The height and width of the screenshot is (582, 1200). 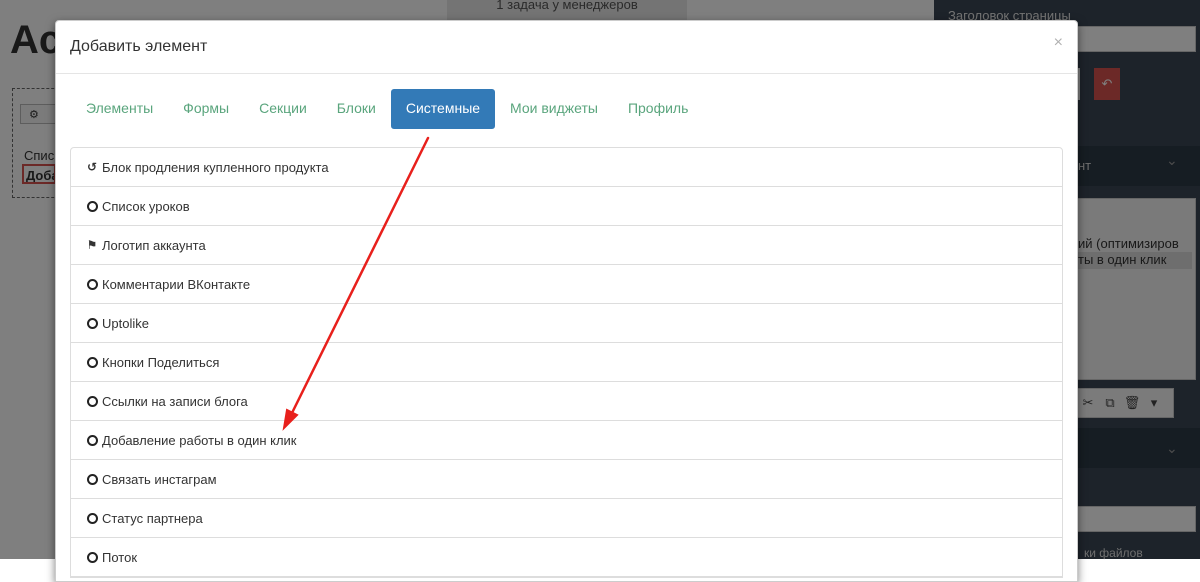 What do you see at coordinates (1058, 43) in the screenshot?
I see `close-icon: ×` at bounding box center [1058, 43].